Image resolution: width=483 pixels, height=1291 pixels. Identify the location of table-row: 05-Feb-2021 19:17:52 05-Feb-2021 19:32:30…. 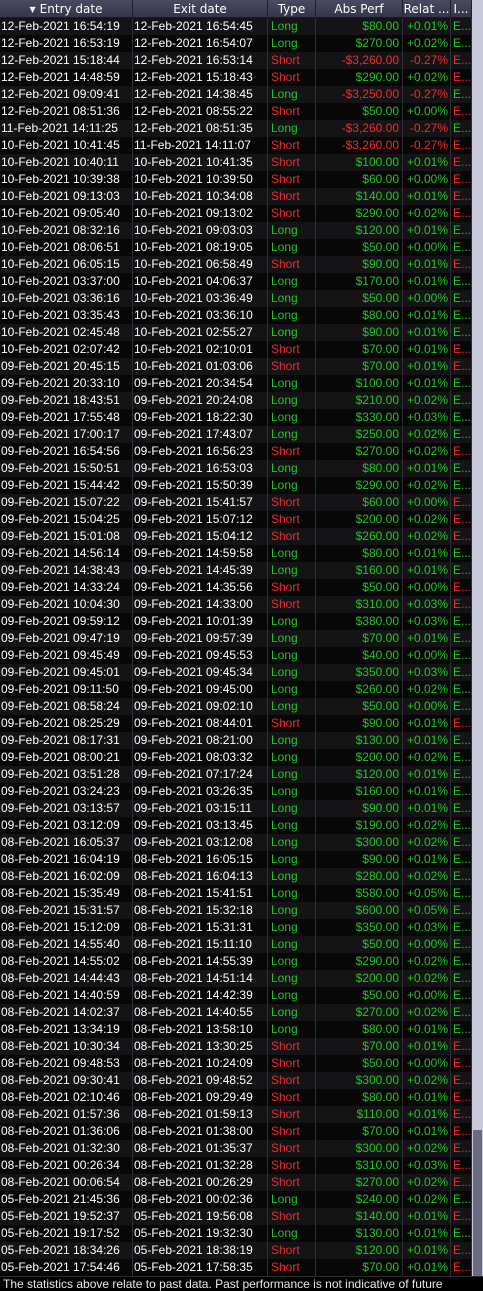
(236, 1233).